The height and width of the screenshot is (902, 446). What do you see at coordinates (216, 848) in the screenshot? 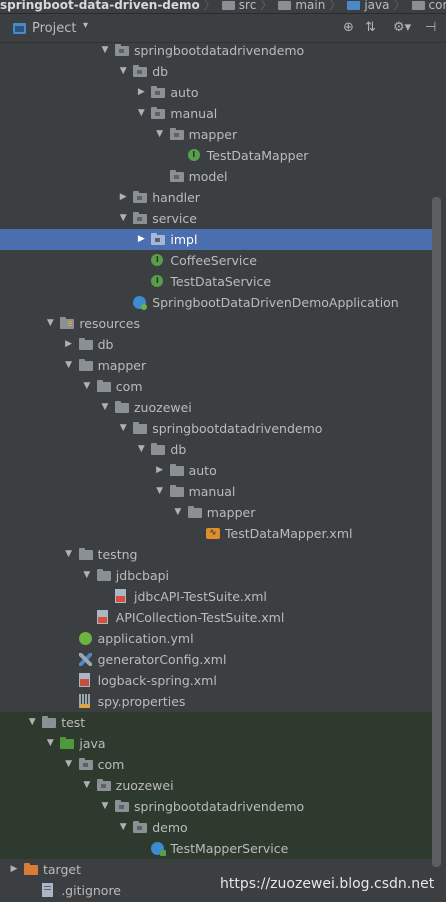
I see `tree-node: TestMapperService` at bounding box center [216, 848].